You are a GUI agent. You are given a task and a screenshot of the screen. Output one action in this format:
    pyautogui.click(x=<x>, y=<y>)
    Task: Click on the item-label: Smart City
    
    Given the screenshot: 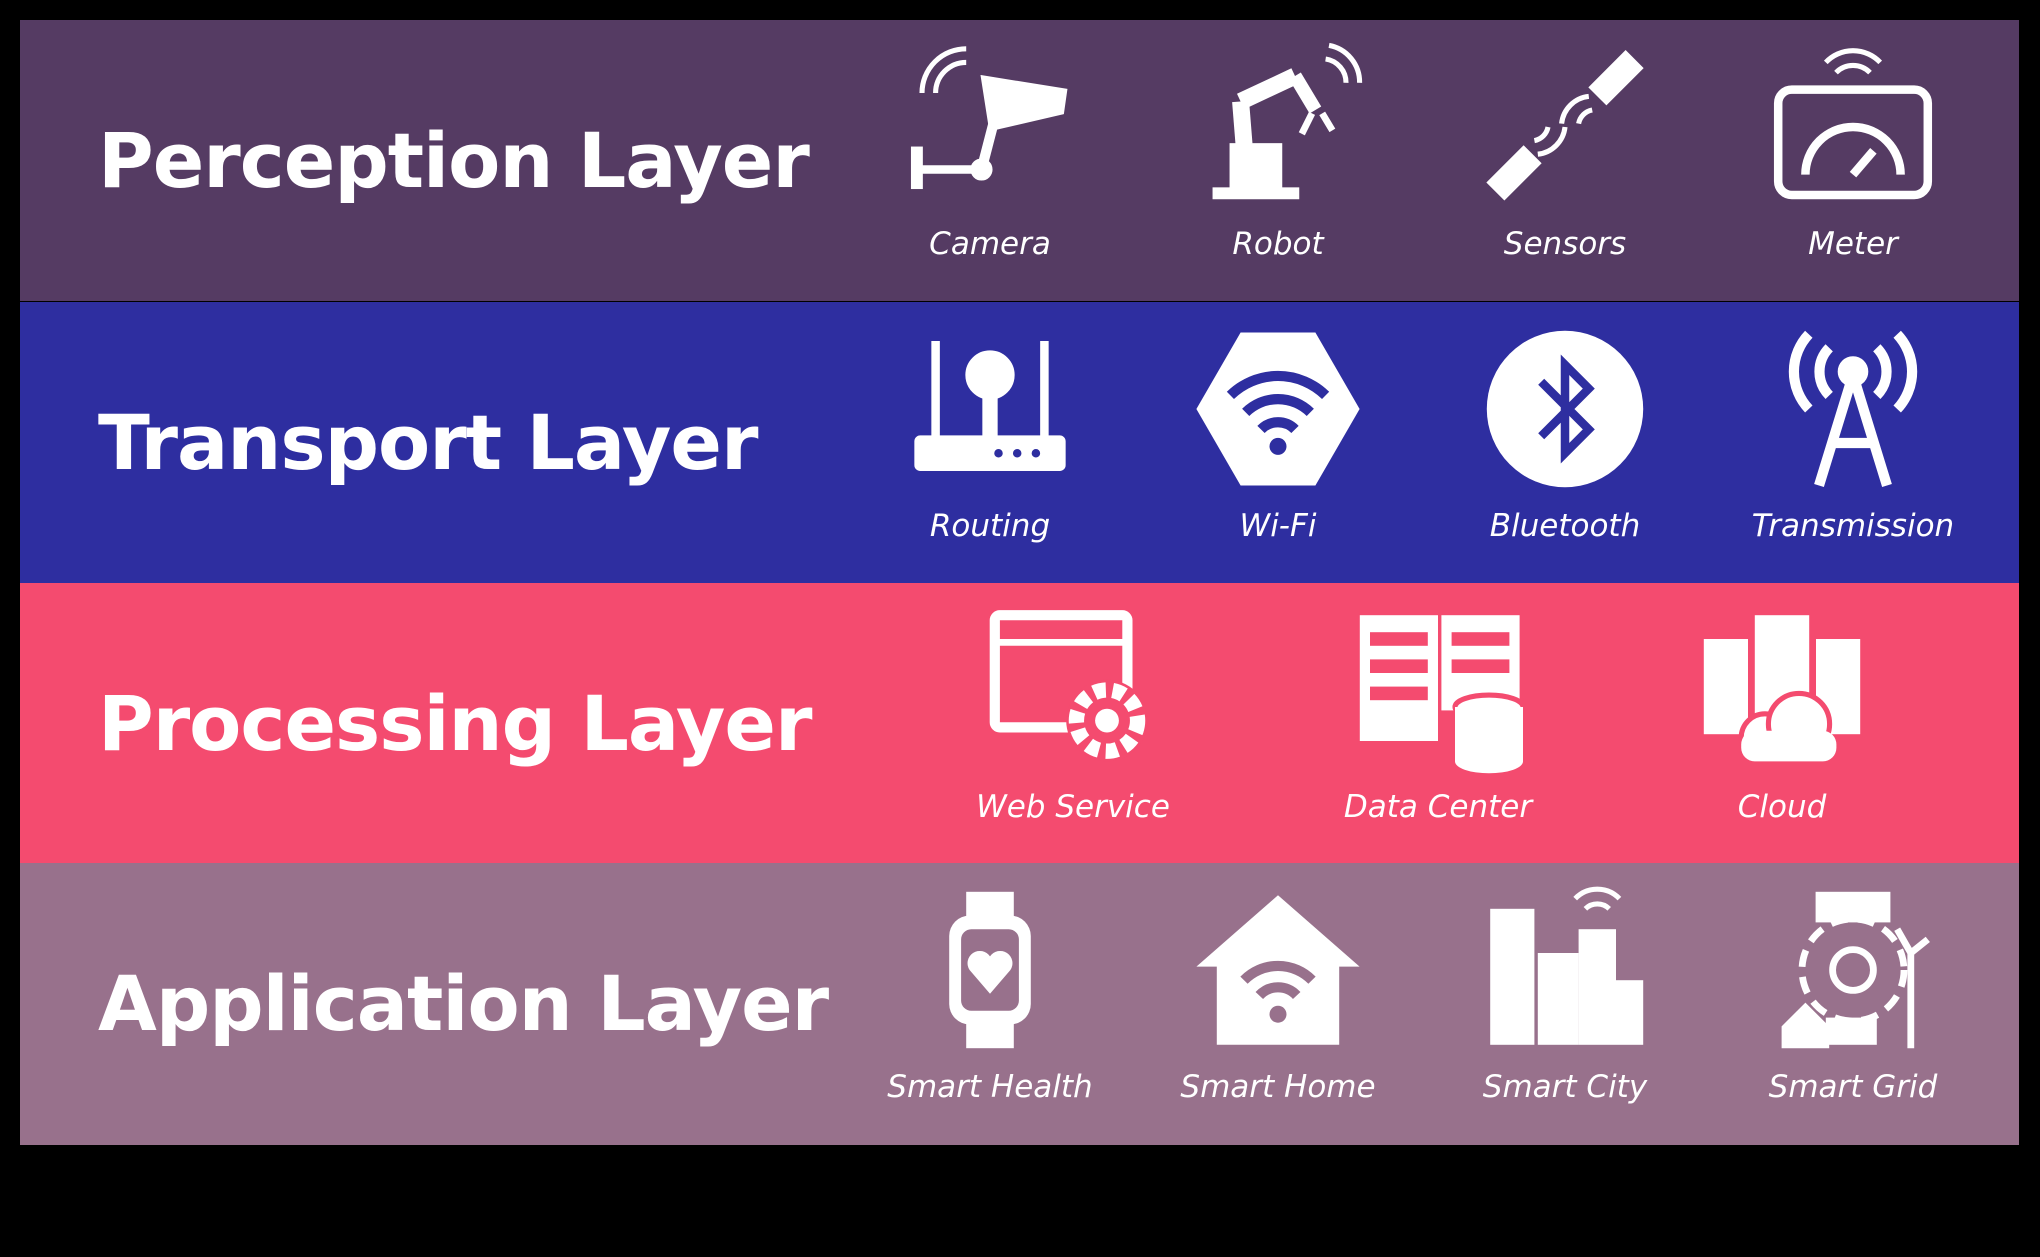 What is the action you would take?
    pyautogui.click(x=1565, y=1087)
    